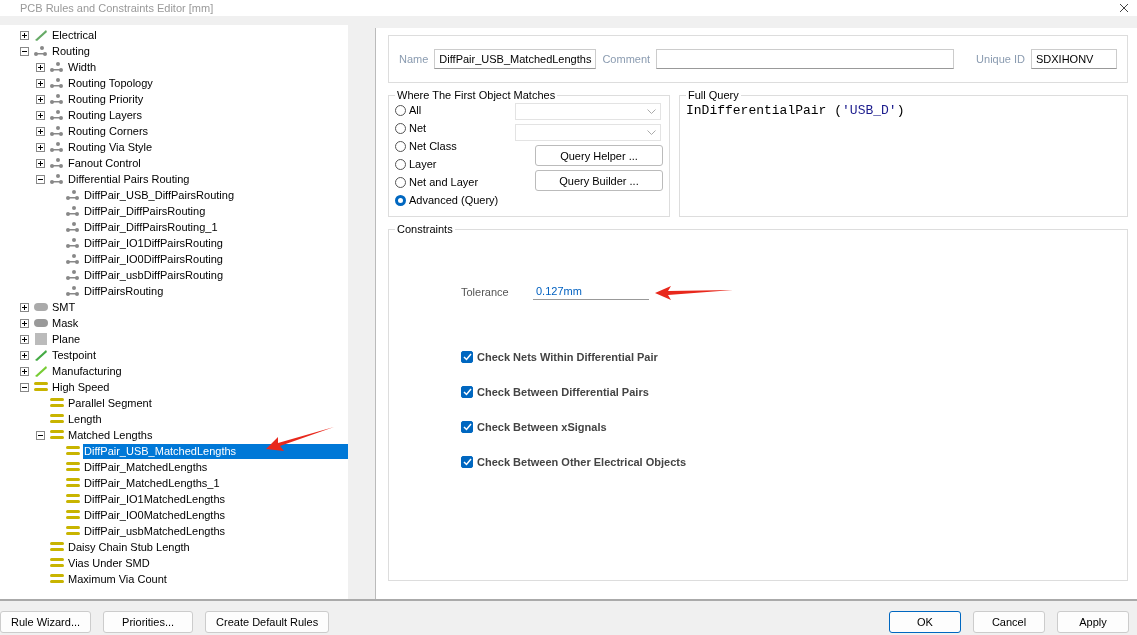 The image size is (1137, 635). I want to click on tree-item: Vias Under SMD, so click(109, 563).